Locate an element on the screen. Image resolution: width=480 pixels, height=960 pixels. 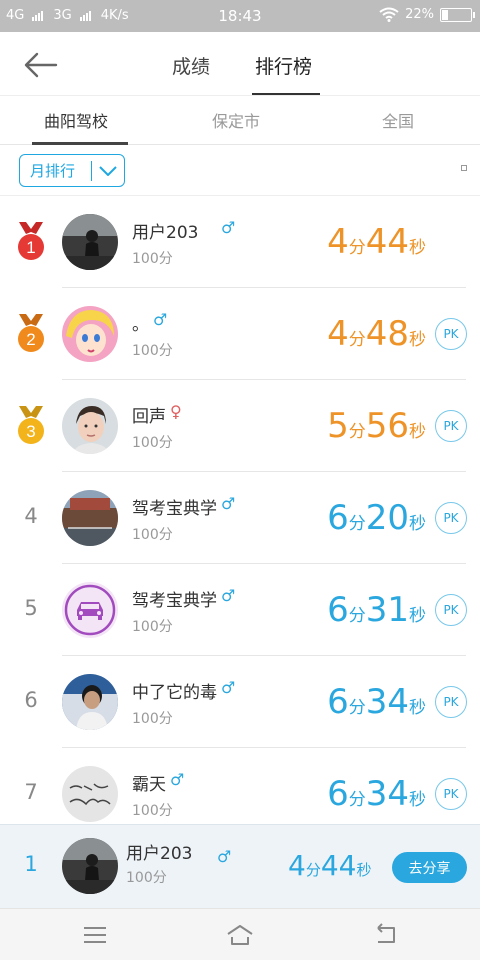
medal-icon: 1 is located at coordinates (31, 241).